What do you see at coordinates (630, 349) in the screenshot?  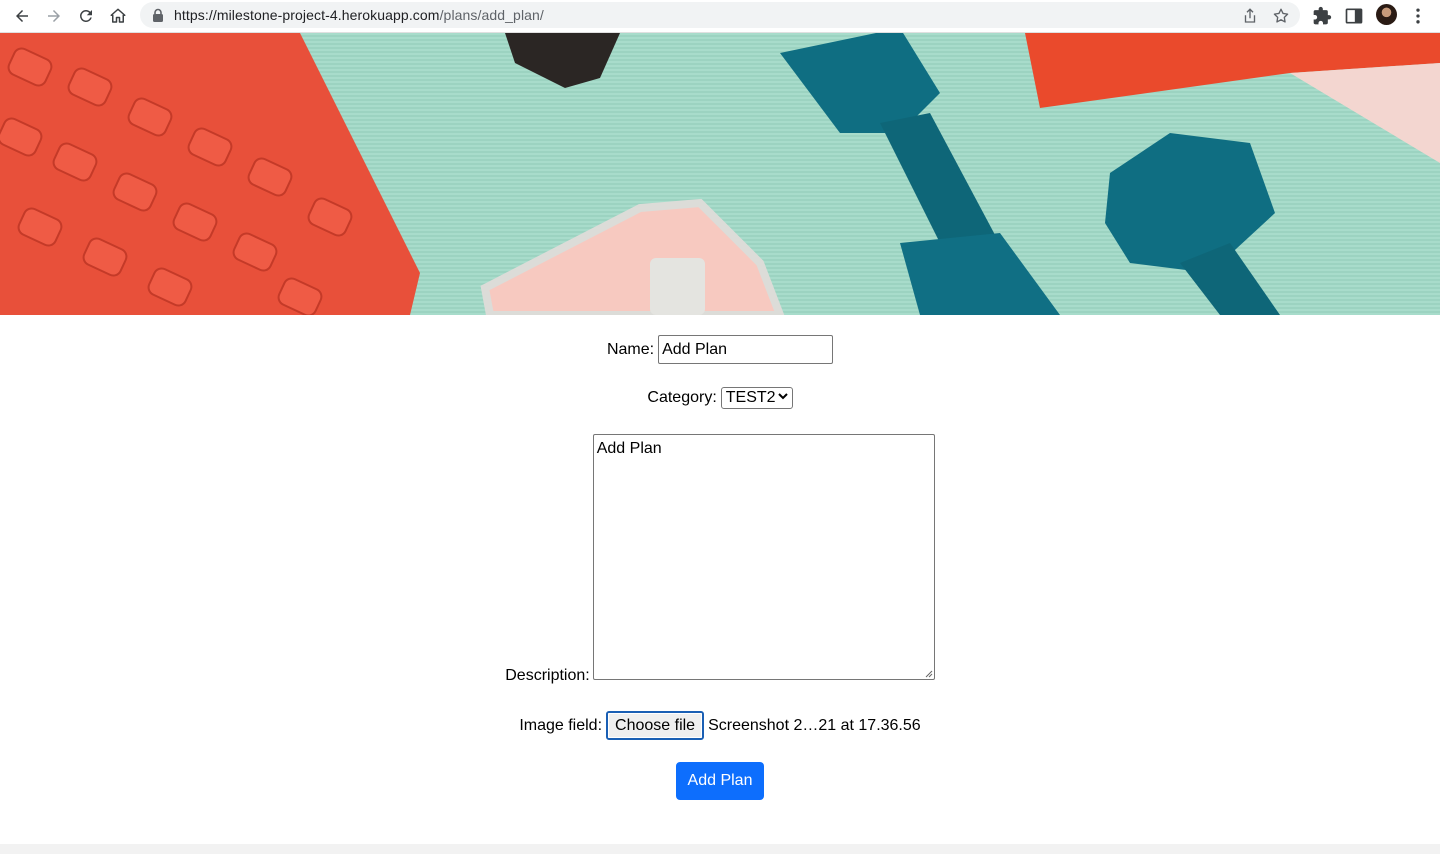 I see `name-label: Name:` at bounding box center [630, 349].